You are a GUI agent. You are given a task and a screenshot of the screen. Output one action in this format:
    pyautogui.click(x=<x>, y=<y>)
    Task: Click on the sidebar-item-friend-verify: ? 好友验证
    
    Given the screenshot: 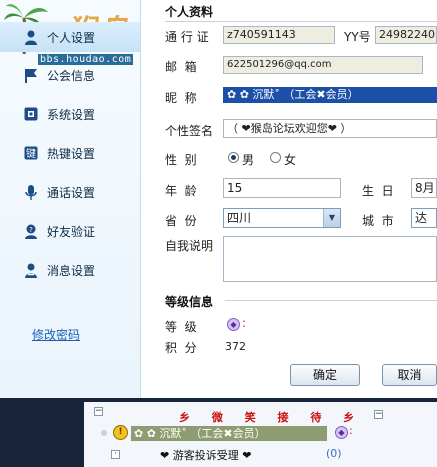 What is the action you would take?
    pyautogui.click(x=70, y=231)
    